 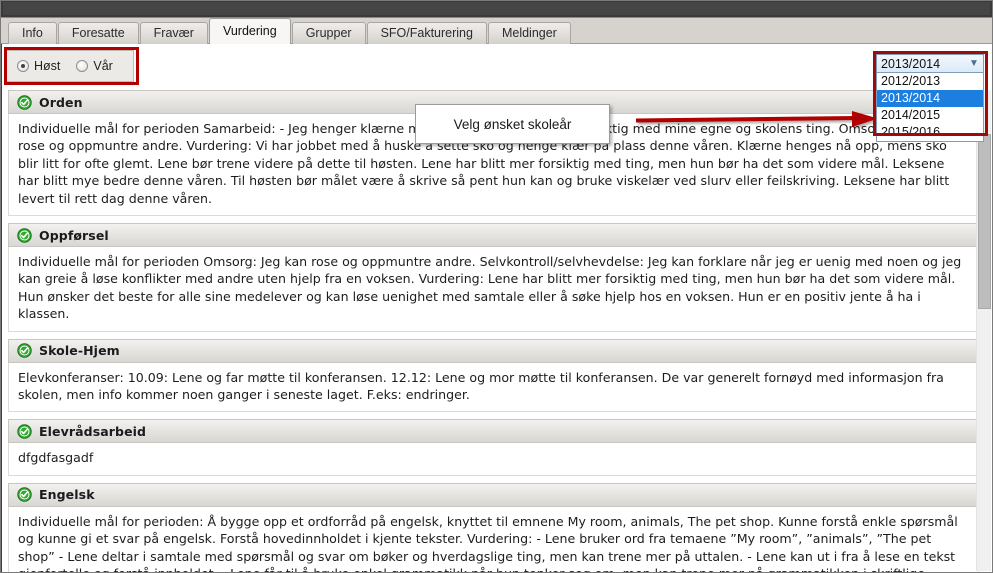 I want to click on tab-sfo-fakturering: SFO/Fakturering, so click(x=426, y=33).